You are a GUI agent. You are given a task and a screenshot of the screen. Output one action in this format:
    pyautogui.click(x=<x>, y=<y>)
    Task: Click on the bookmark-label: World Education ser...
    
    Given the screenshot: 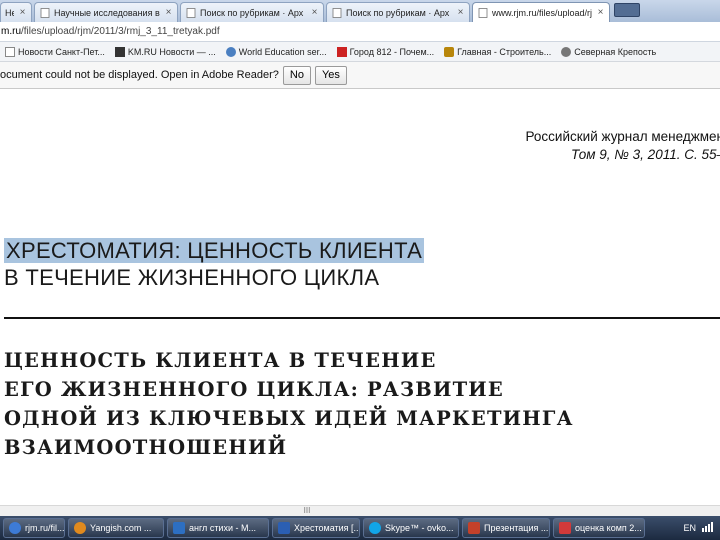 What is the action you would take?
    pyautogui.click(x=282, y=51)
    